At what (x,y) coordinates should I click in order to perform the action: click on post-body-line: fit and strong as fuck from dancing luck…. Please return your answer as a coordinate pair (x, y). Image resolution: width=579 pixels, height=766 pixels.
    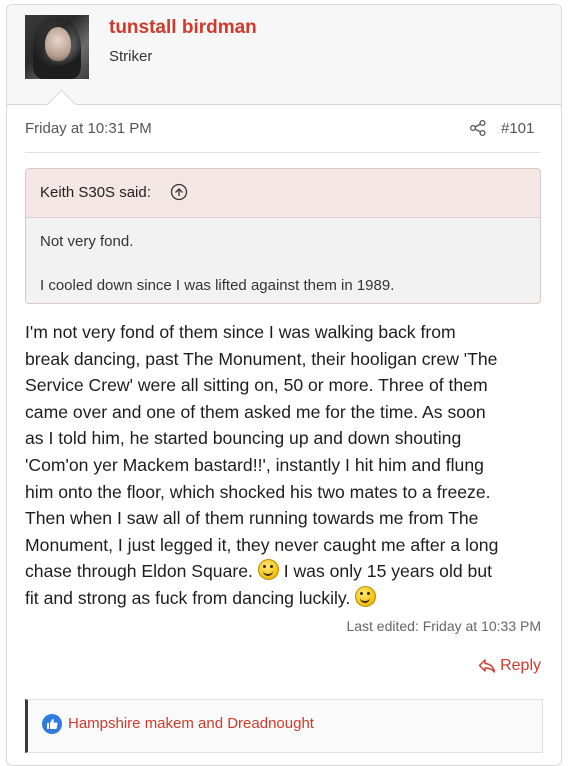
    Looking at the image, I should click on (285, 598).